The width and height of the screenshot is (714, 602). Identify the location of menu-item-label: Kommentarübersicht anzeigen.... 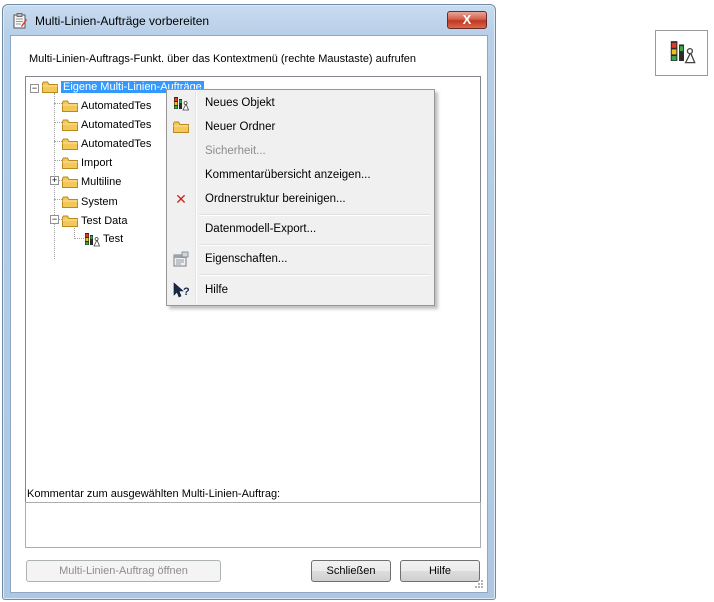
(288, 175).